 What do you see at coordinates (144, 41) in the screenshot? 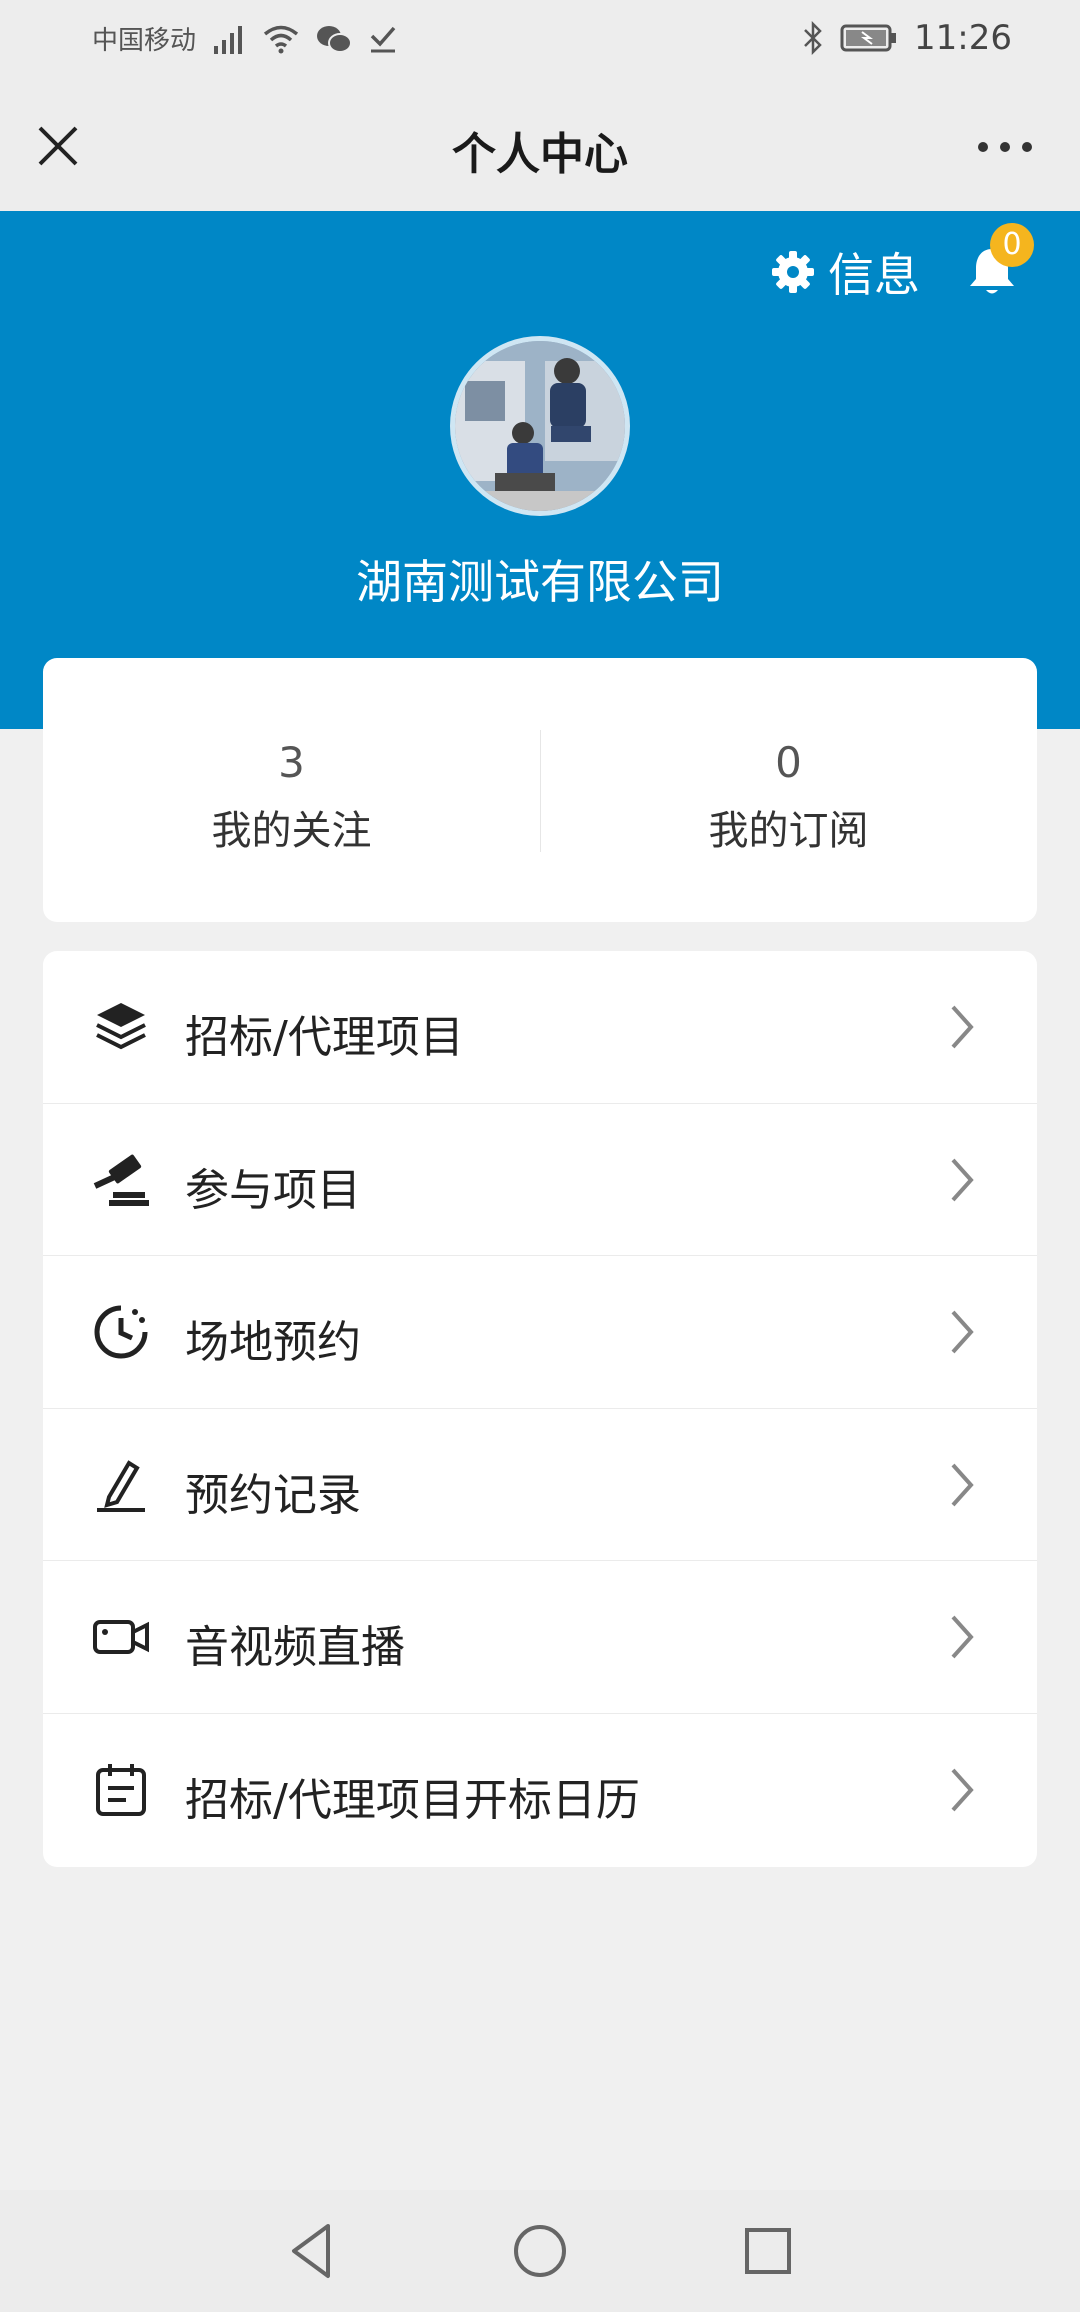
I see `carrier-label: 中国移动` at bounding box center [144, 41].